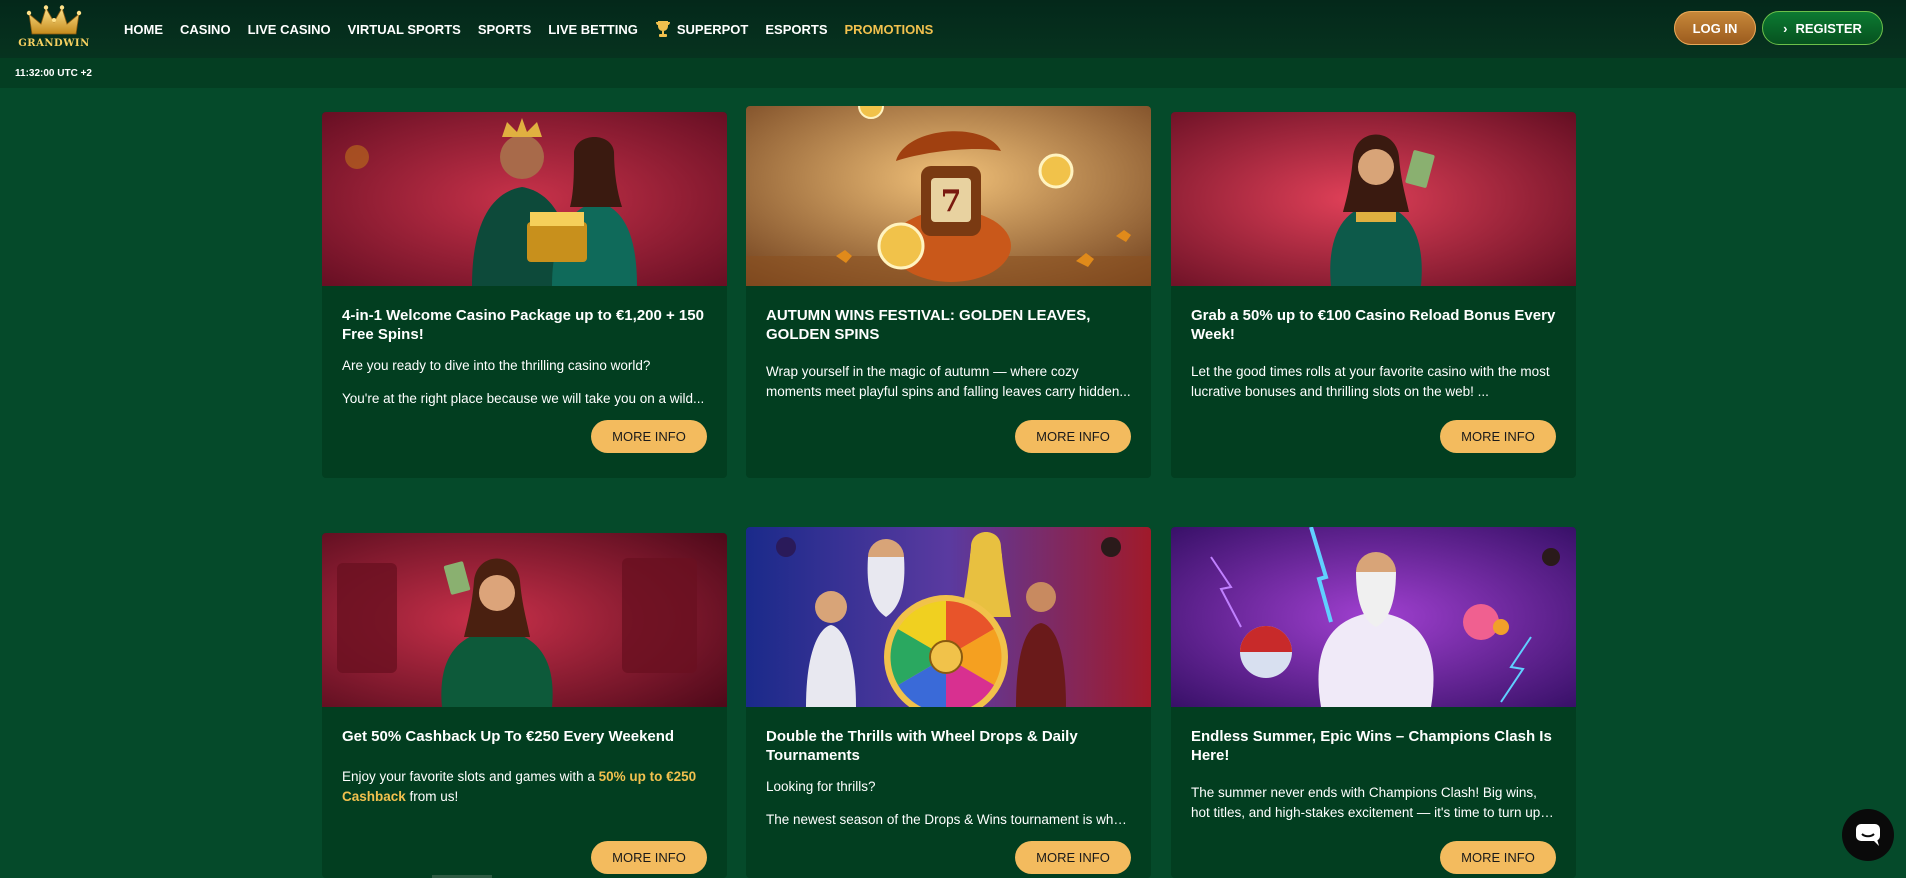  I want to click on promo-image-queen-cash, so click(1373, 199).